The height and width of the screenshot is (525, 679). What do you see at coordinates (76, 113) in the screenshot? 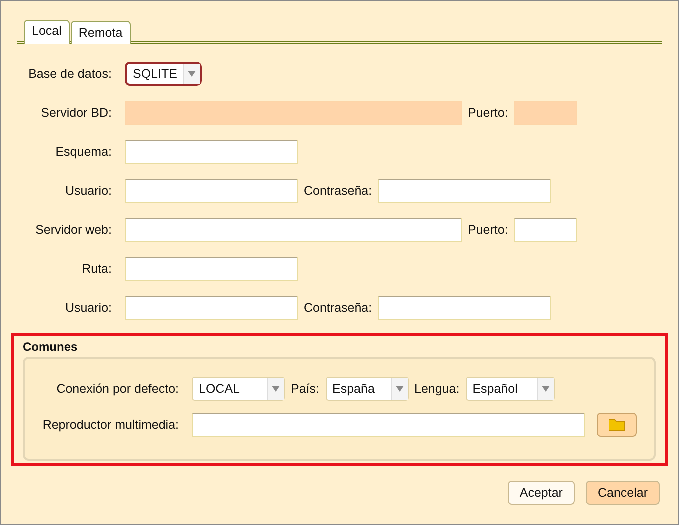
I see `field-label: Servidor BD:` at bounding box center [76, 113].